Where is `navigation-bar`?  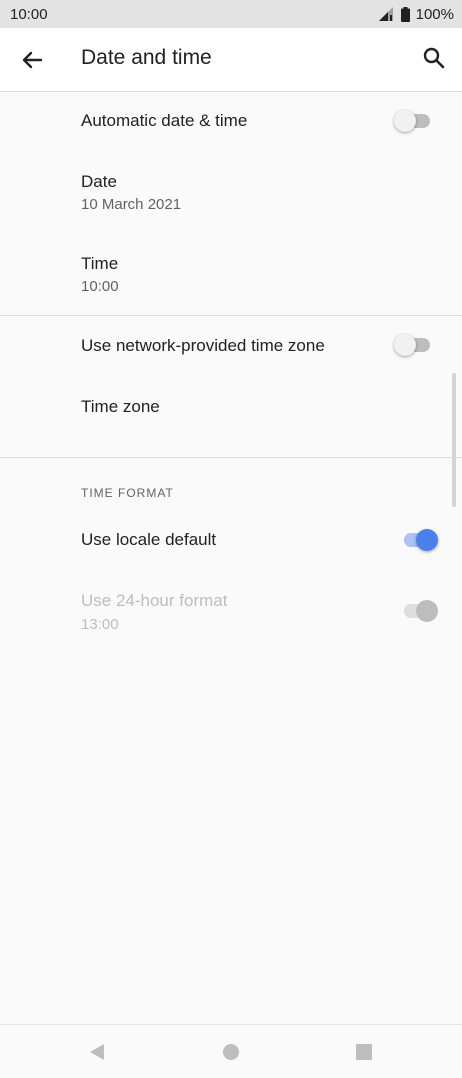 navigation-bar is located at coordinates (231, 1051).